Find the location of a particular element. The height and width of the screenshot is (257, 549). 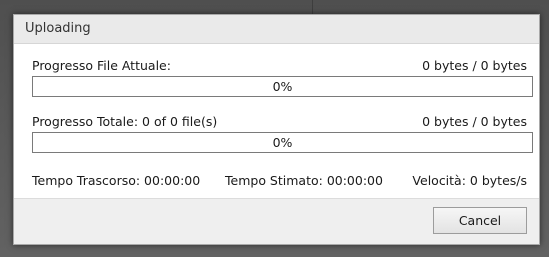

cancel-button: Cancel is located at coordinates (480, 220).